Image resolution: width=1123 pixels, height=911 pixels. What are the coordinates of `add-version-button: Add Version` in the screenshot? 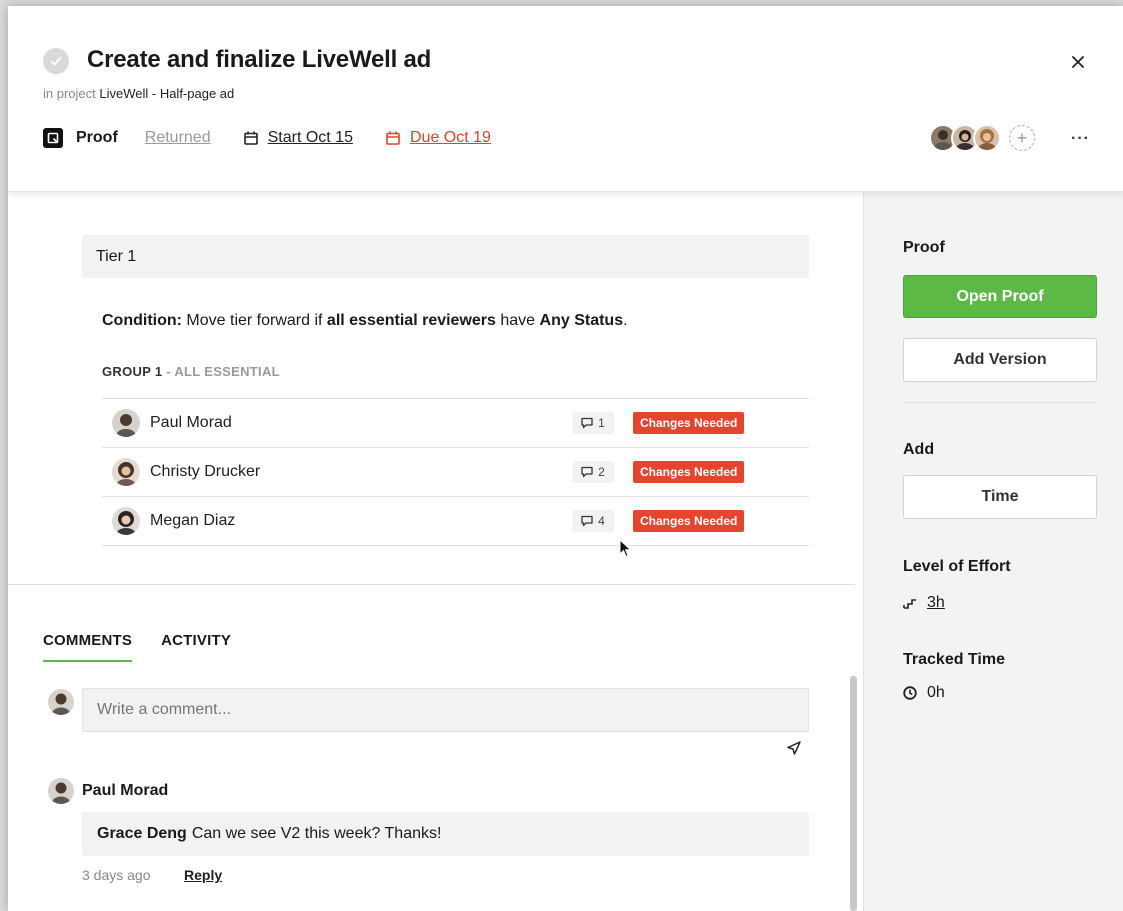 It's located at (1000, 360).